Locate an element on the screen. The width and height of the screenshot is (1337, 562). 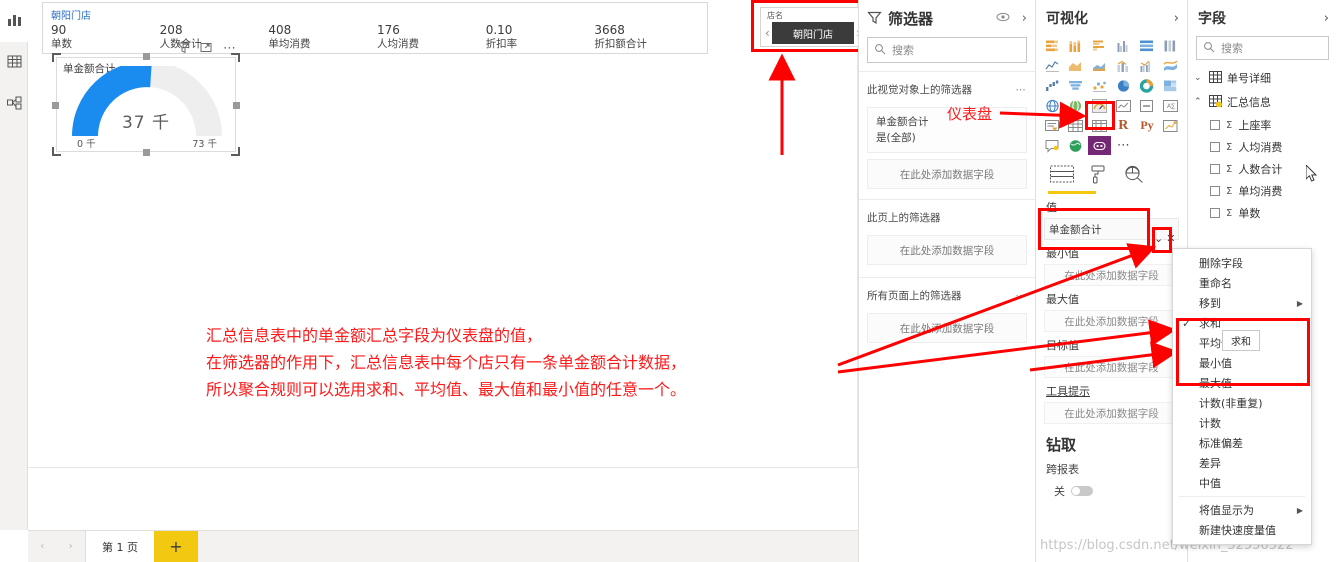
context-menu-item-show-value-as: 将值显示为 ▶ is located at coordinates (1242, 510).